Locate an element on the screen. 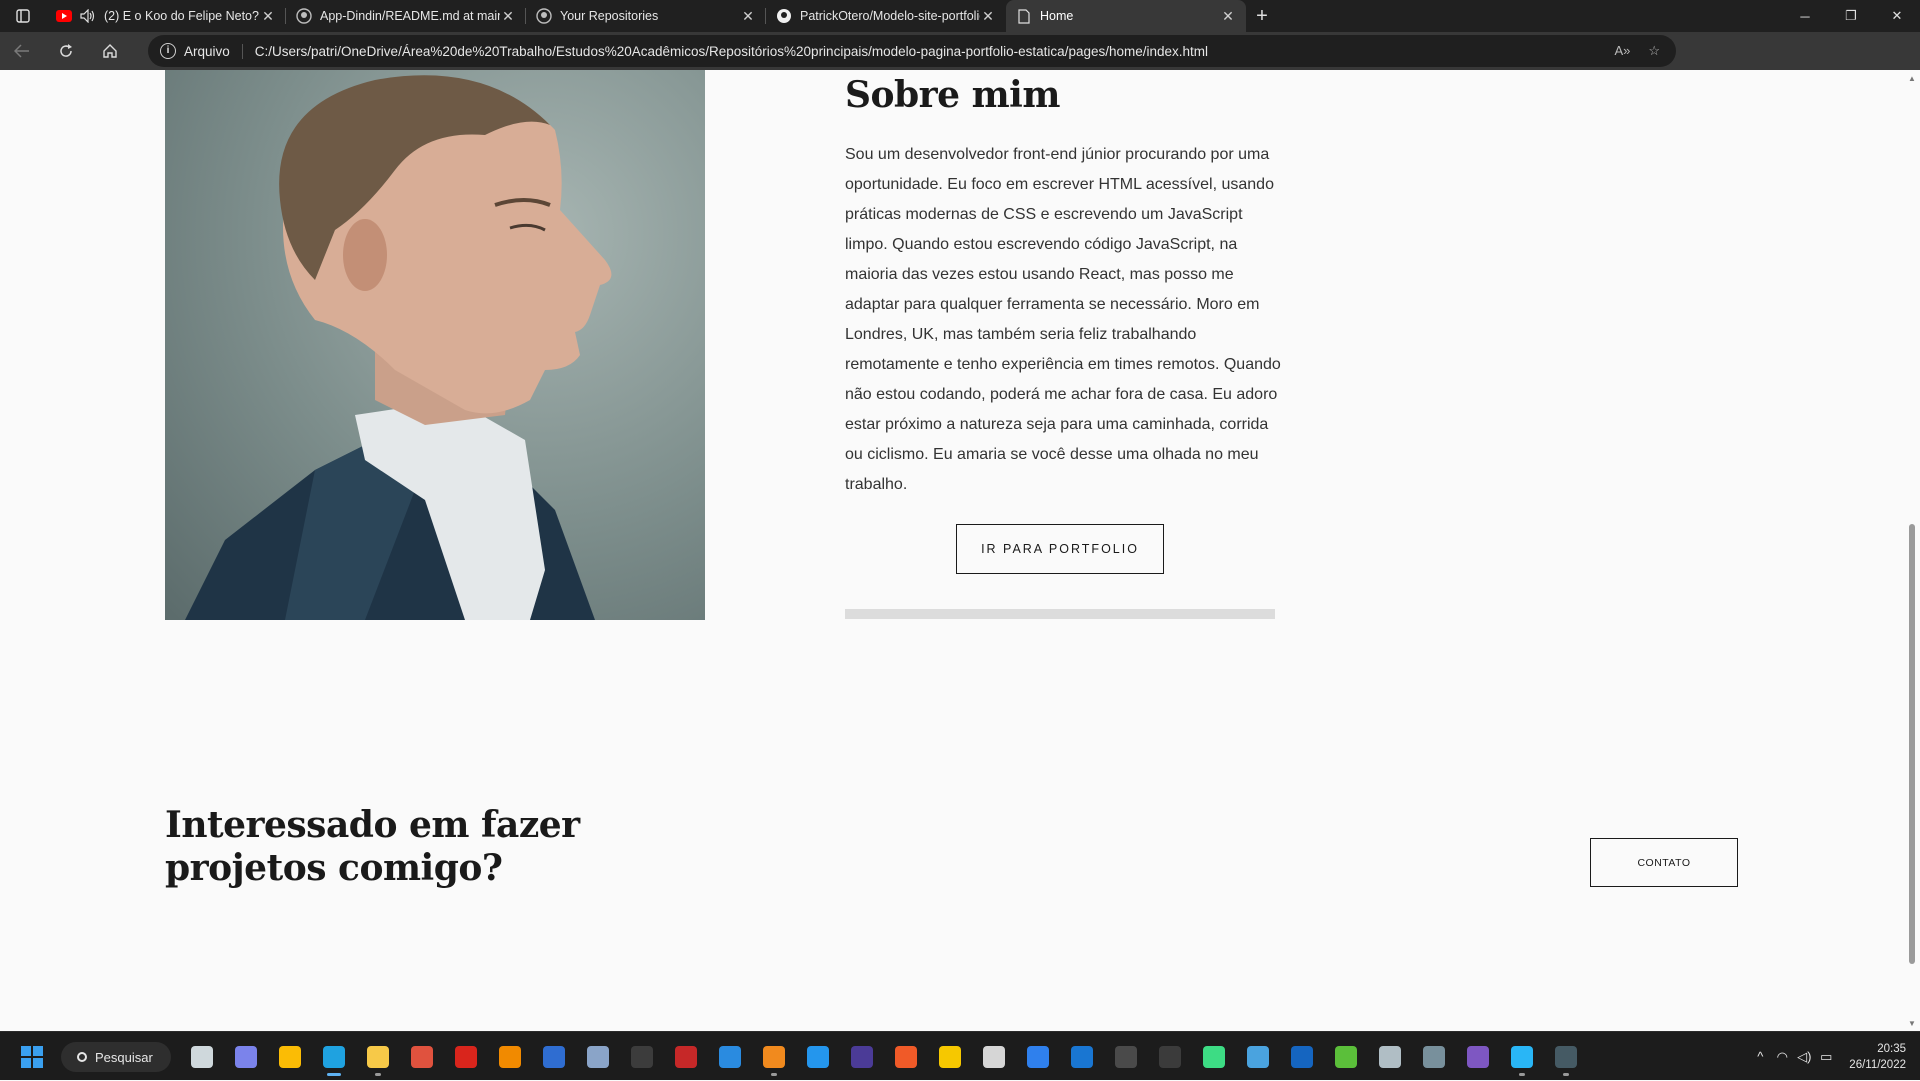 Image resolution: width=1920 pixels, height=1081 pixels. go-to-portfolio-button: IR PARA PORTFOLIO is located at coordinates (1060, 549).